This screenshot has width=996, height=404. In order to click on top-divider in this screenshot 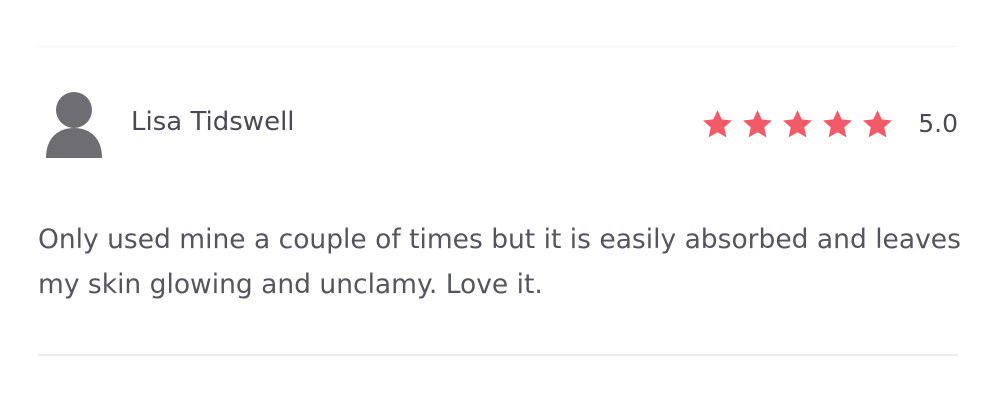, I will do `click(498, 46)`.